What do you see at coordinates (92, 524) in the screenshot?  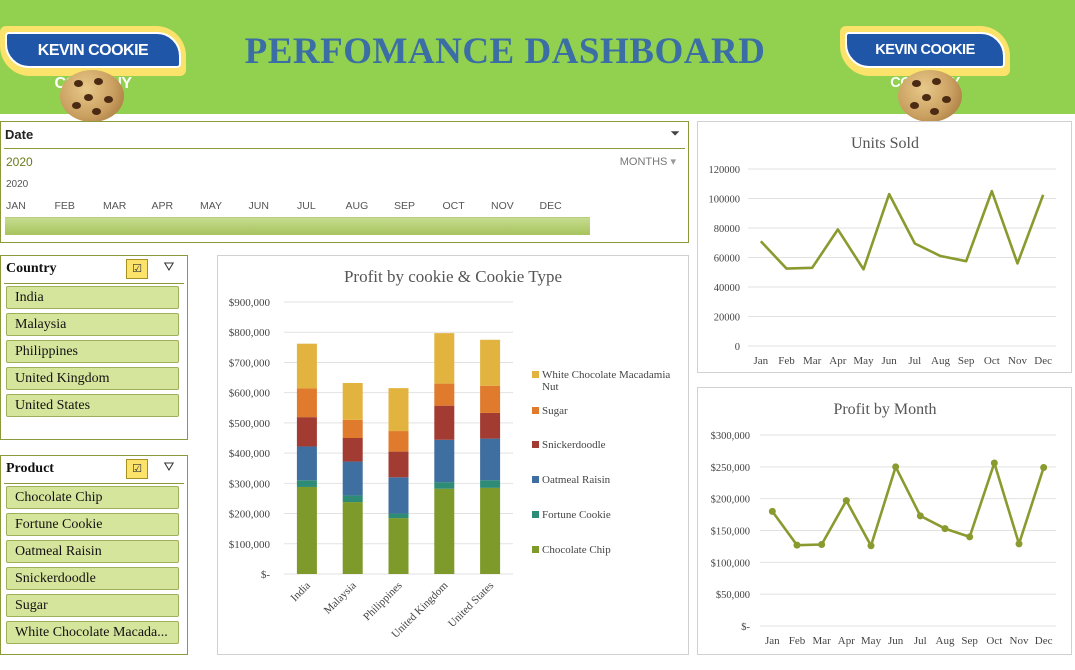 I see `product-slicer-item: Fortune Cookie` at bounding box center [92, 524].